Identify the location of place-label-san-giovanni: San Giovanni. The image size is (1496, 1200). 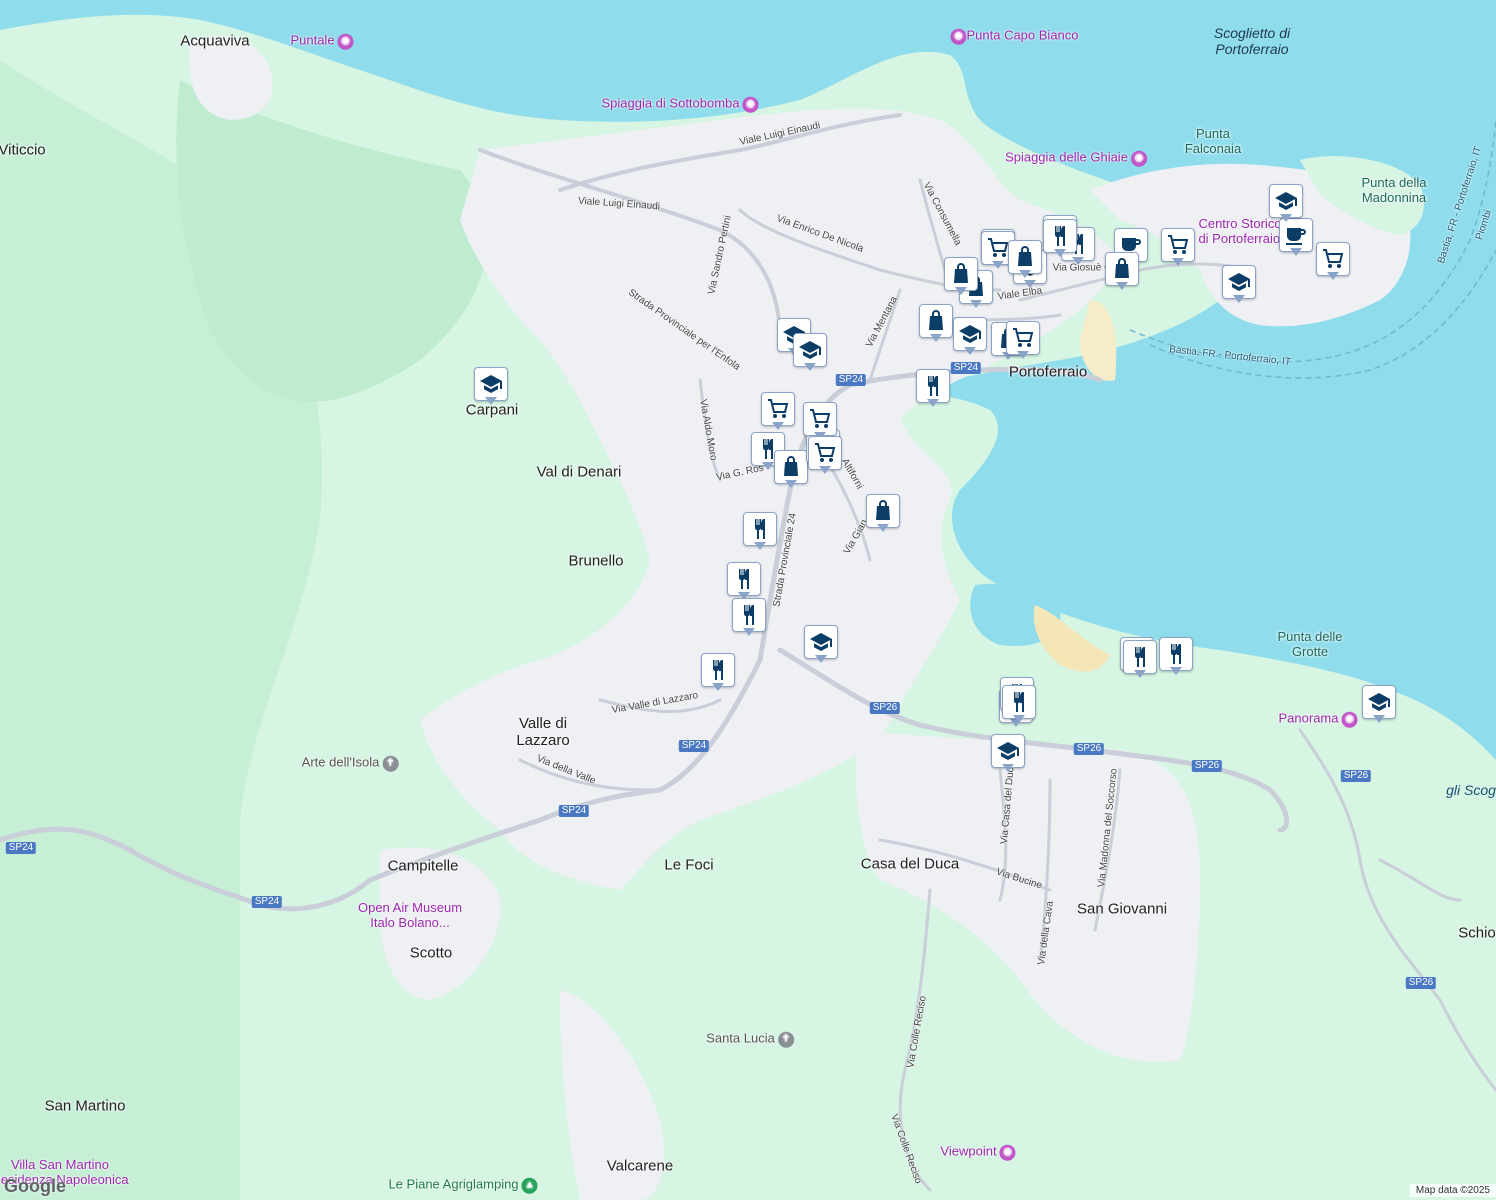
(1122, 909).